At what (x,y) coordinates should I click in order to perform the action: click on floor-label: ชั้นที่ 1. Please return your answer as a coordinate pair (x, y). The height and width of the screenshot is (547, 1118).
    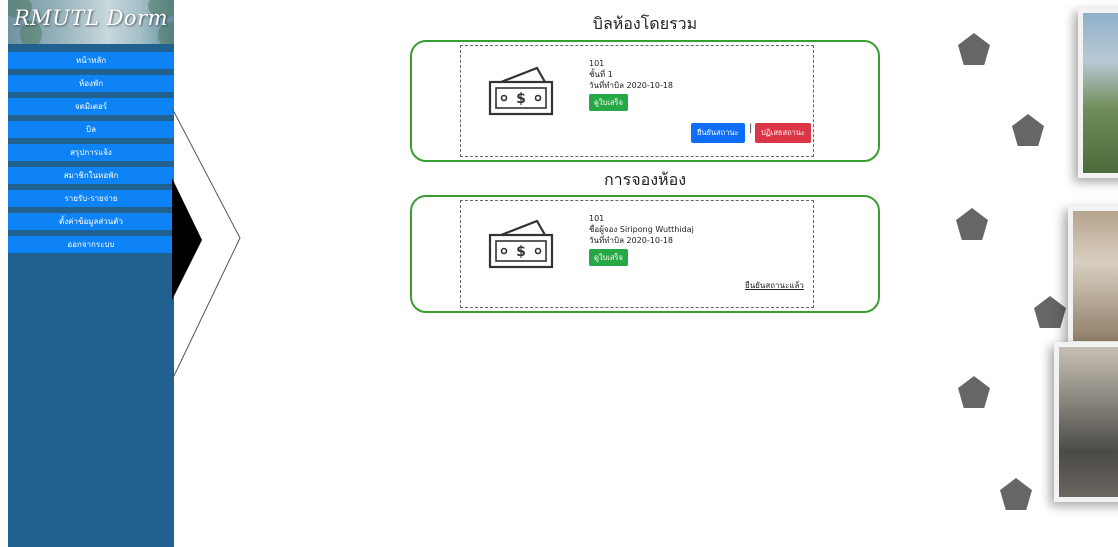
    Looking at the image, I should click on (601, 74).